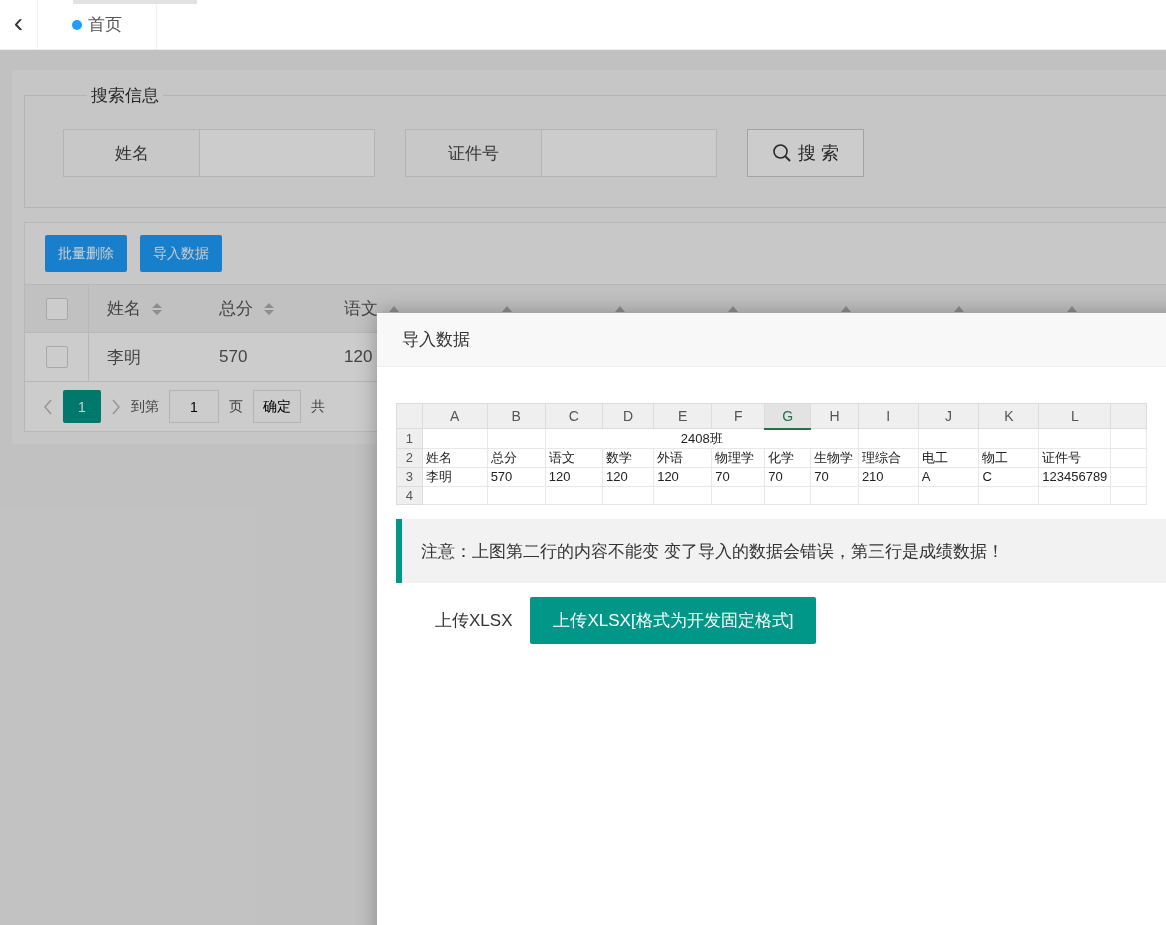  What do you see at coordinates (409, 476) in the screenshot?
I see `row-number: 3` at bounding box center [409, 476].